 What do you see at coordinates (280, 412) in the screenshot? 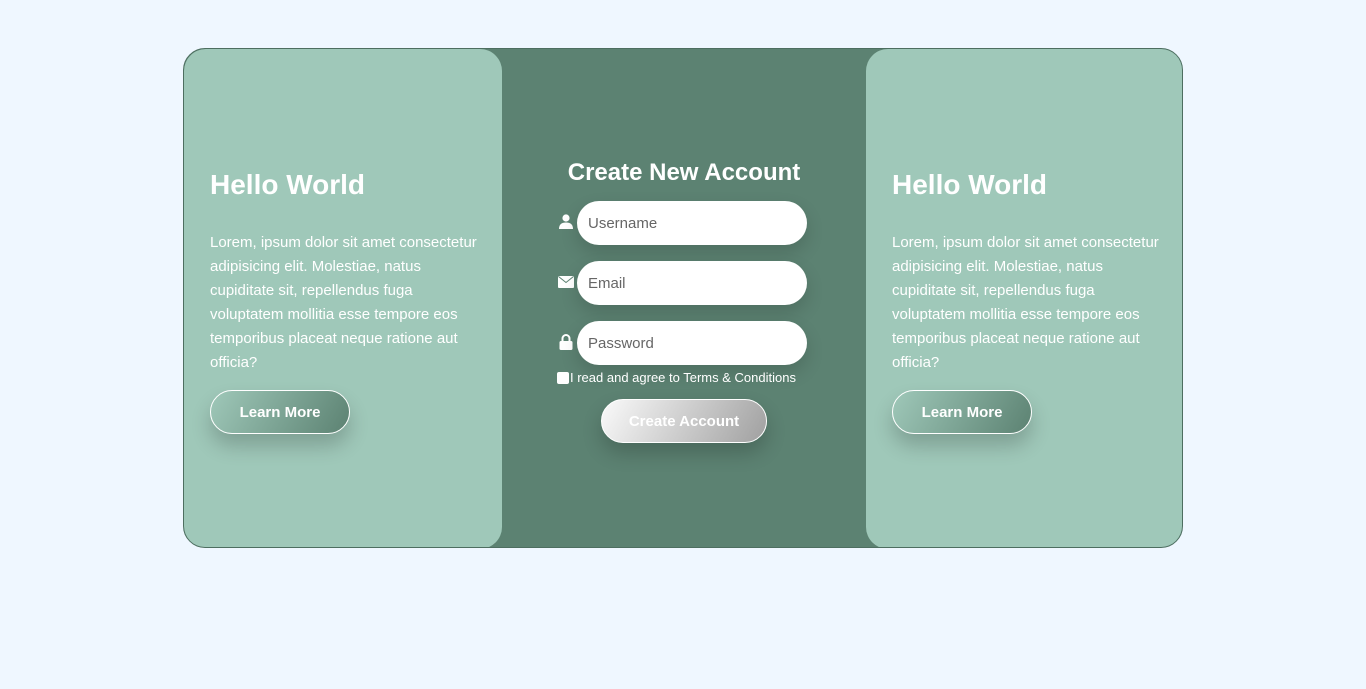
I see `left-learn-more-button: Learn More` at bounding box center [280, 412].